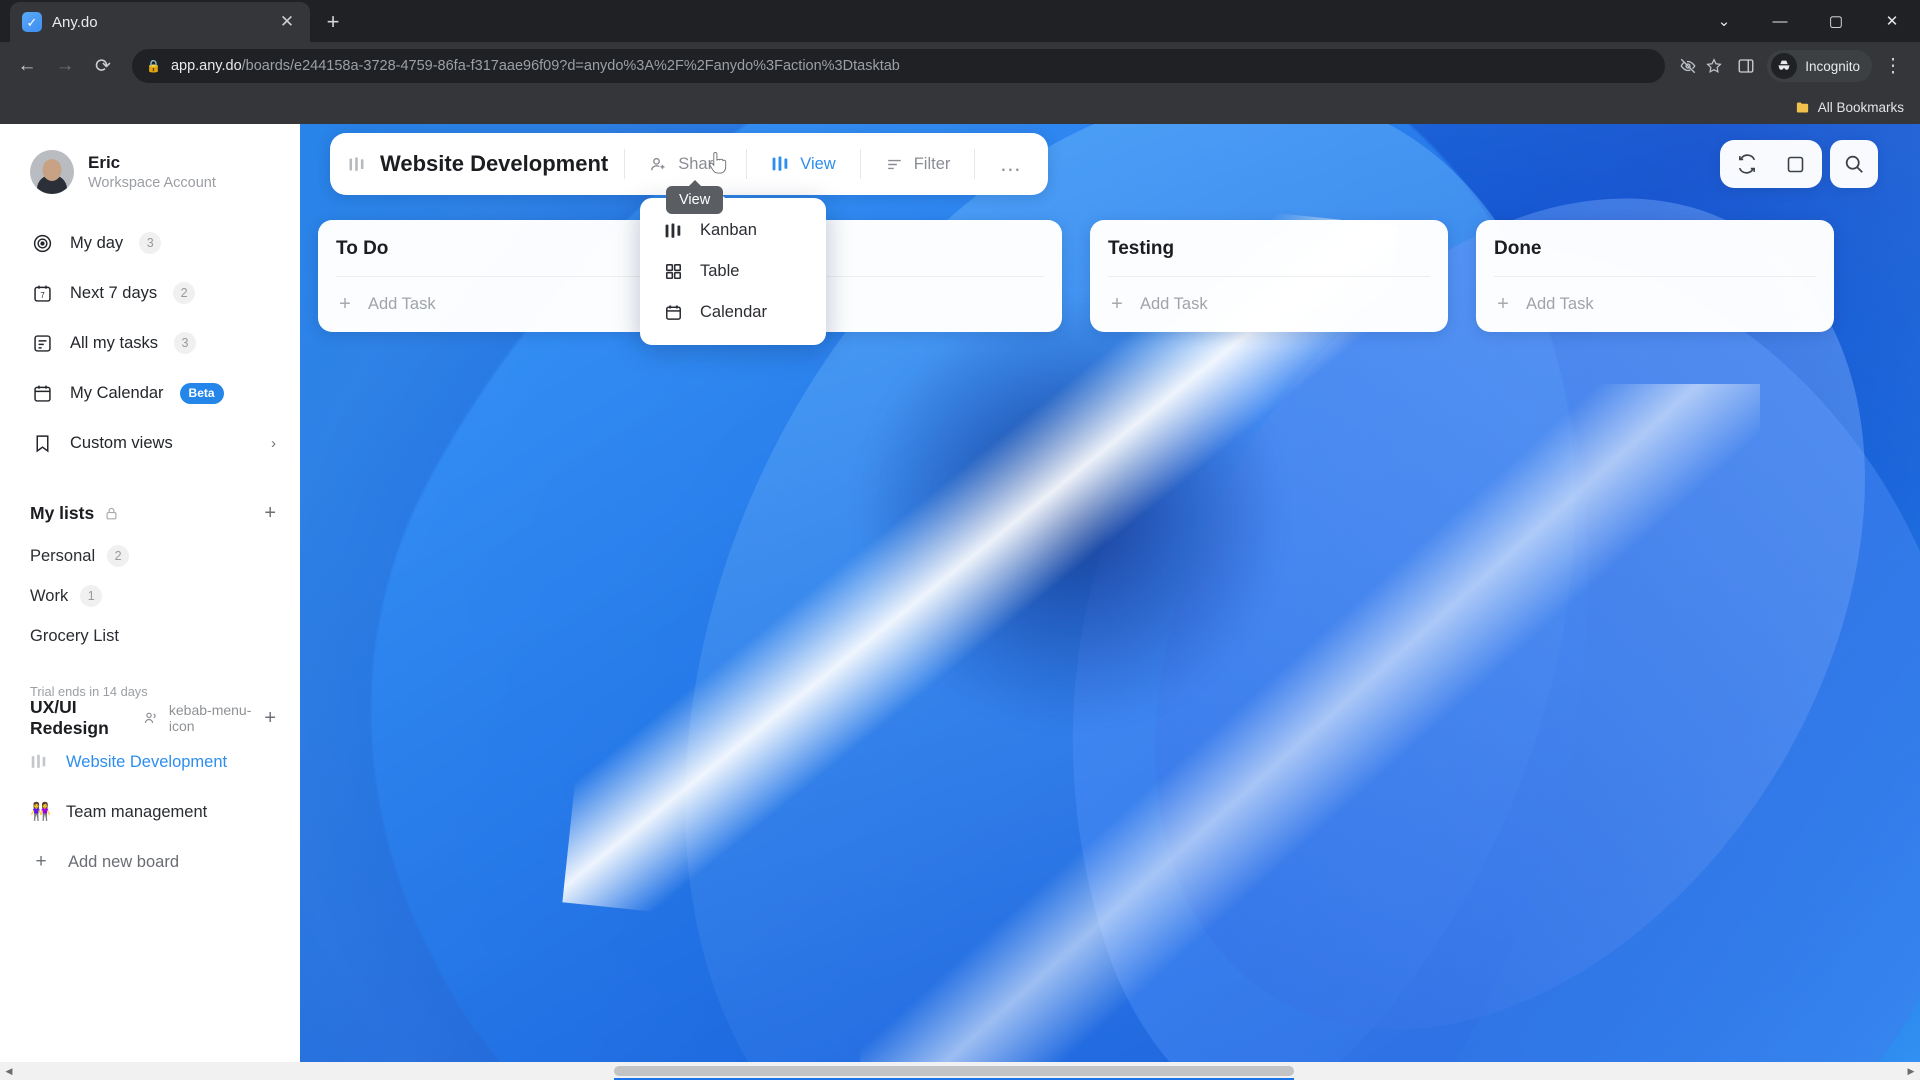  I want to click on lock-icon: 🔒, so click(153, 66).